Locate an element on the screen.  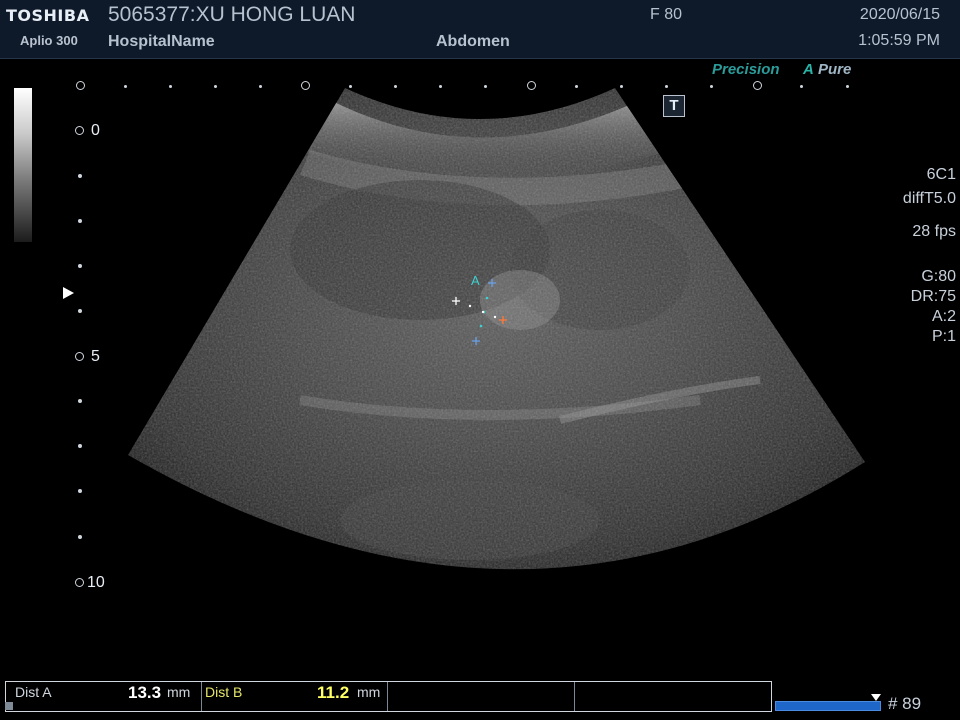
measurement-cell-a: Dist A 13.3 mm is located at coordinates (104, 696).